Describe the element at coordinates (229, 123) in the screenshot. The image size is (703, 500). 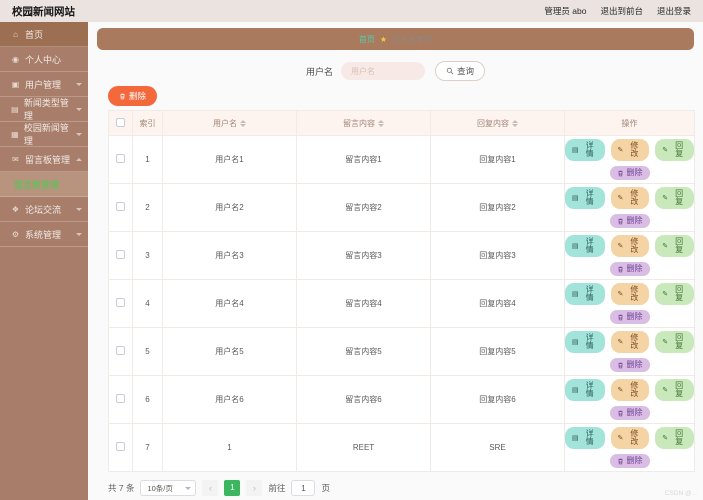
I see `header-username: 用户名` at that location.